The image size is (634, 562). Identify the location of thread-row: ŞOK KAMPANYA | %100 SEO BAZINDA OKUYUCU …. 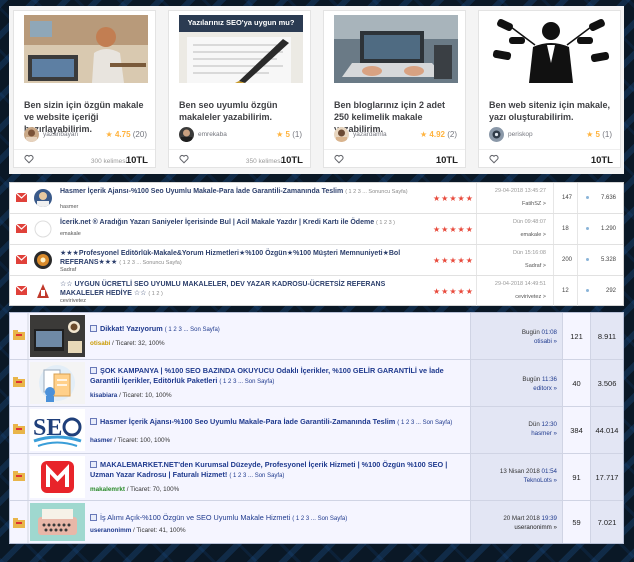
(316, 383).